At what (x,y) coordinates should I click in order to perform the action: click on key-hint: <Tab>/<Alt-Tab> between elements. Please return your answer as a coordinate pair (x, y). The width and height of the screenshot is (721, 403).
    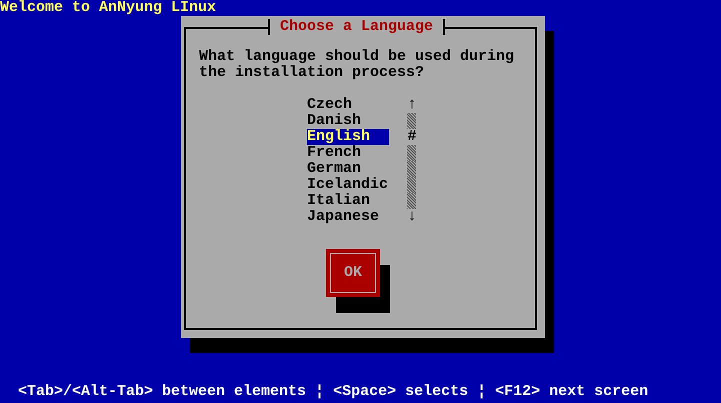
    Looking at the image, I should click on (162, 392).